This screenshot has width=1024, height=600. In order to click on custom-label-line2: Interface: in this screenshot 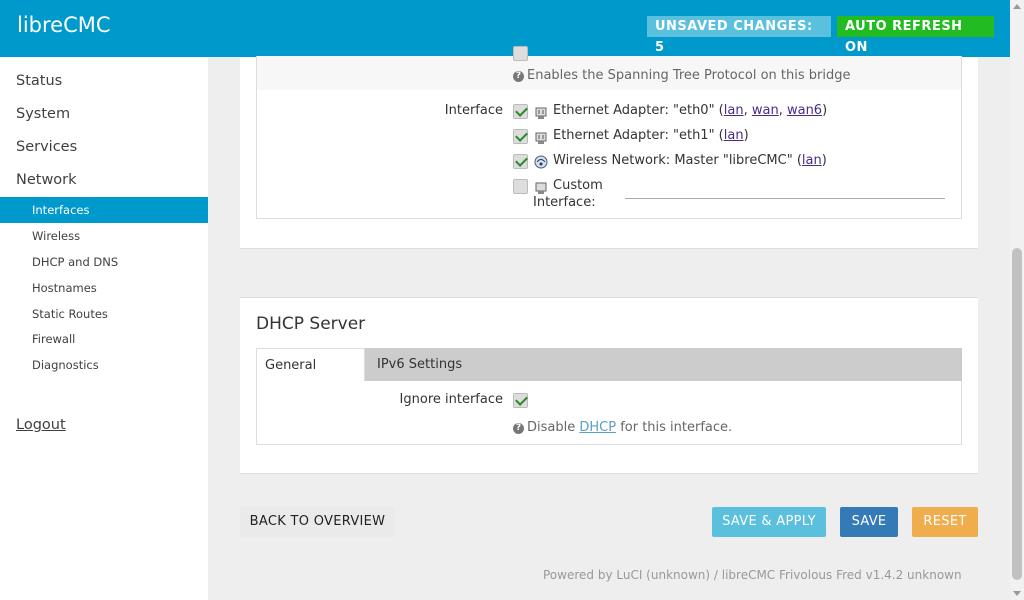, I will do `click(564, 202)`.